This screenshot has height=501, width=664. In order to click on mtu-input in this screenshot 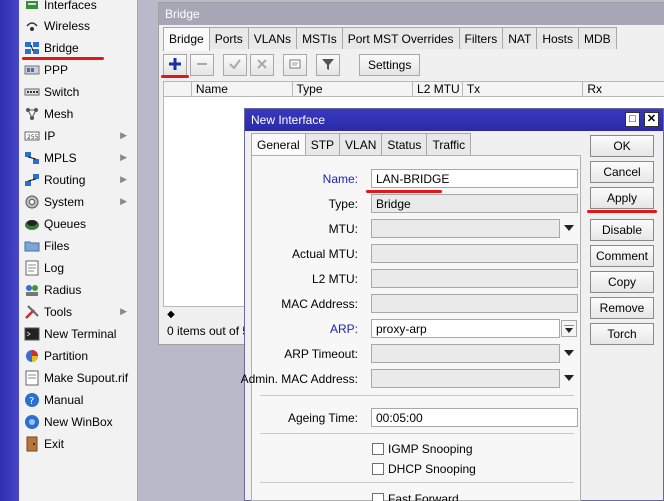, I will do `click(465, 228)`.